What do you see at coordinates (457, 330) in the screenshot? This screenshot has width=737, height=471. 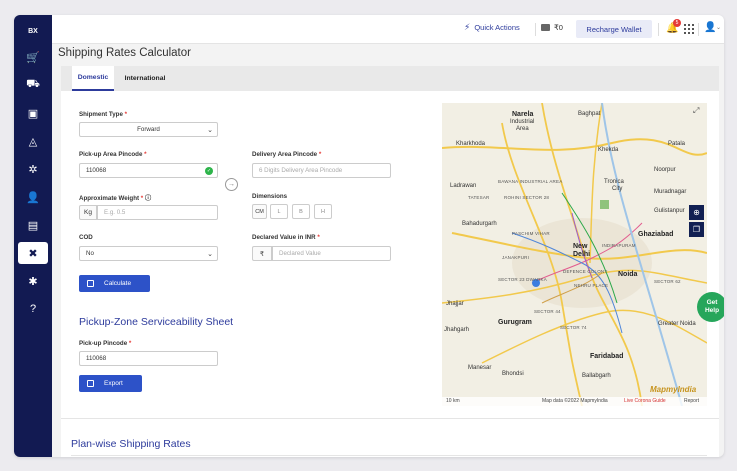 I see `map-label: Jhahgarh` at bounding box center [457, 330].